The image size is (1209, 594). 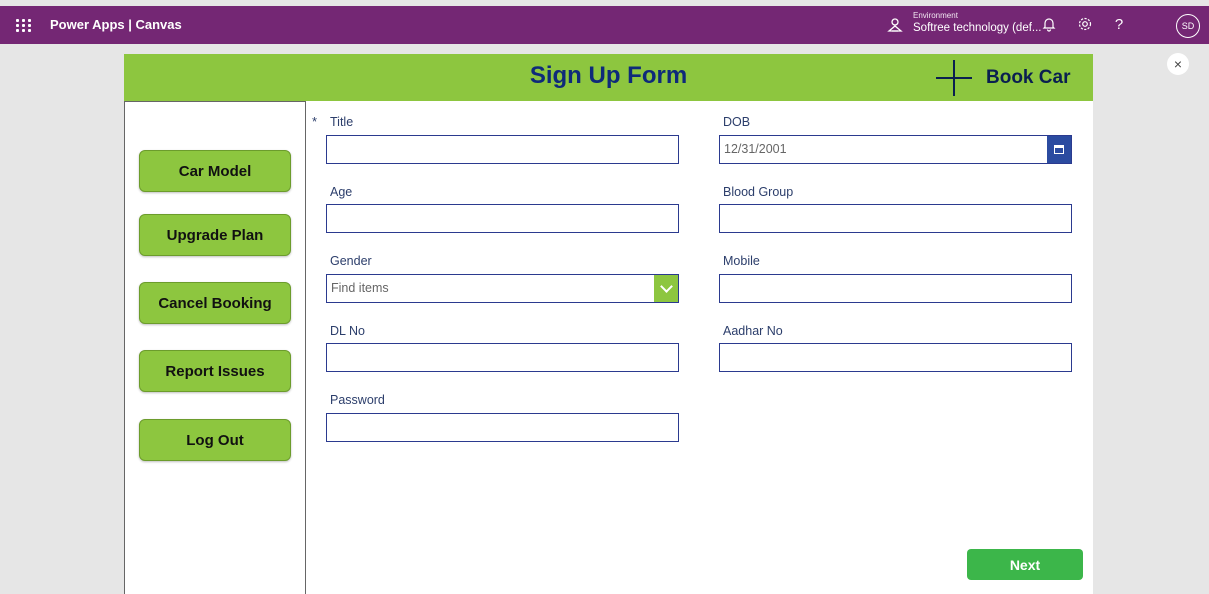 What do you see at coordinates (1049, 24) in the screenshot?
I see `bell-icon` at bounding box center [1049, 24].